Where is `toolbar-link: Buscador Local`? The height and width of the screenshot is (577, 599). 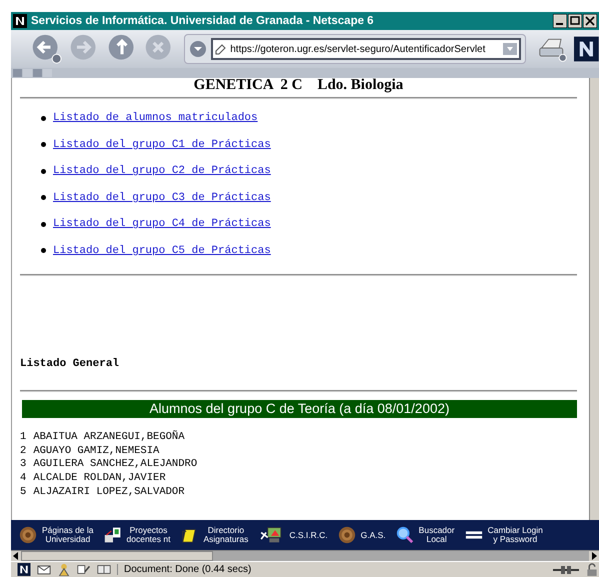 toolbar-link: Buscador Local is located at coordinates (436, 535).